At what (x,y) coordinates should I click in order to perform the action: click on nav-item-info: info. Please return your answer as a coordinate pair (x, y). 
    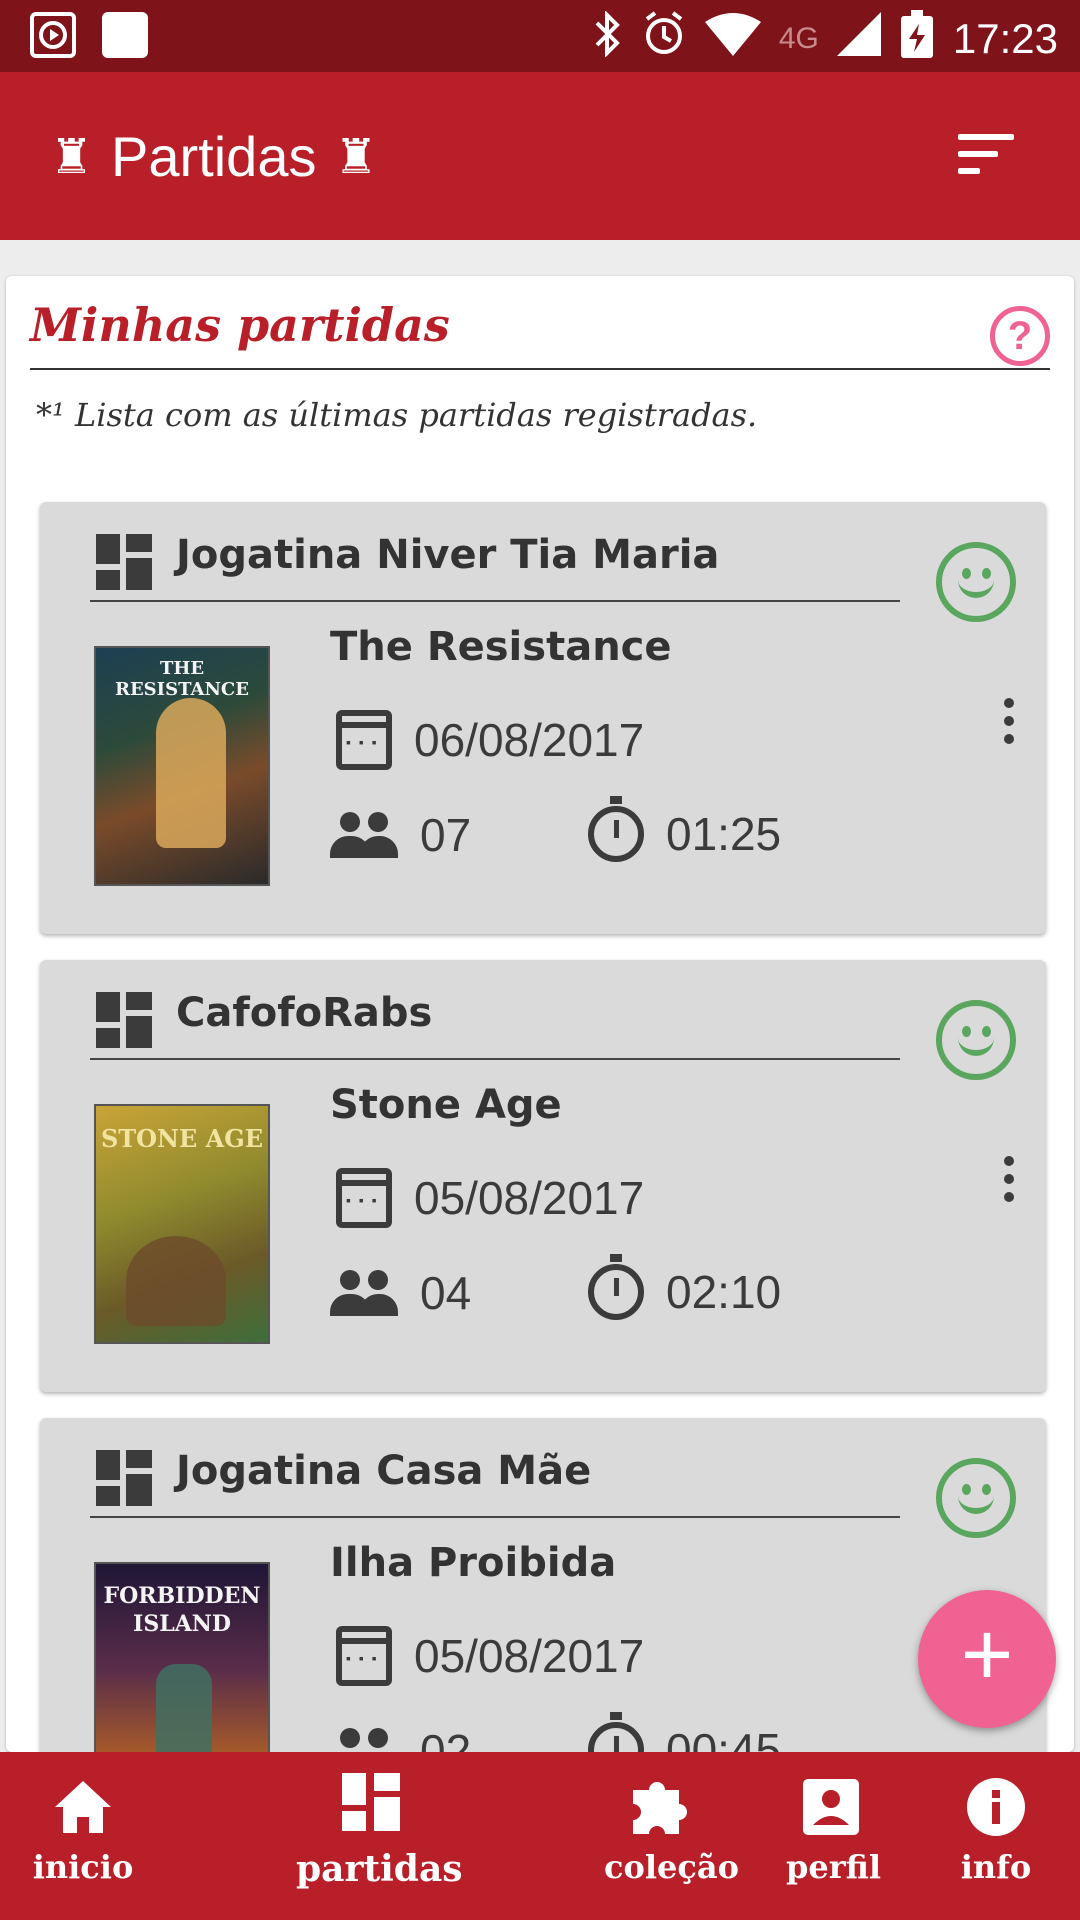
    Looking at the image, I should click on (996, 1829).